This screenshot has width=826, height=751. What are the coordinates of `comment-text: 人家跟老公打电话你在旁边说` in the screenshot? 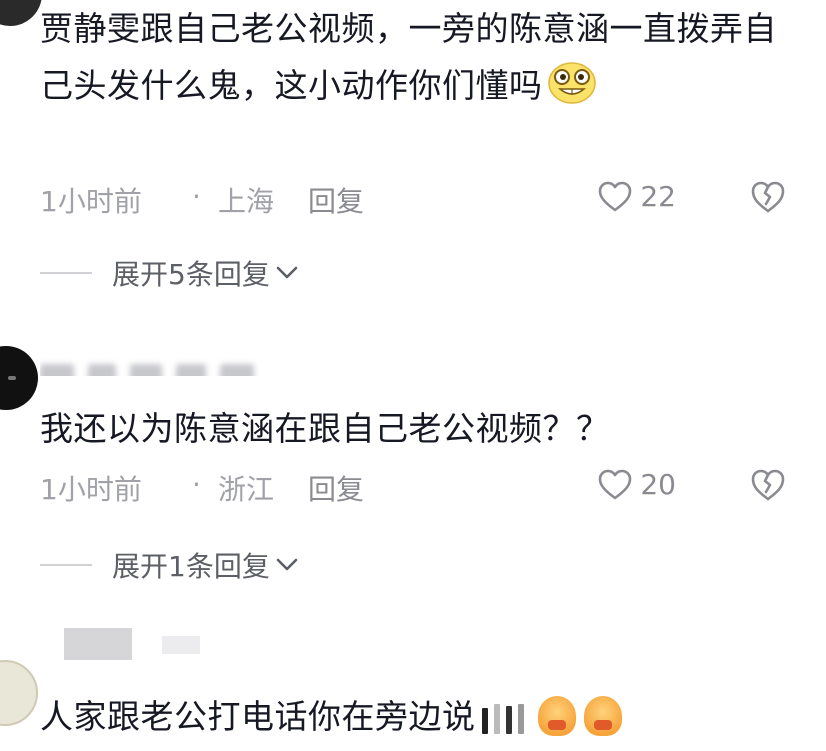 It's located at (420, 719).